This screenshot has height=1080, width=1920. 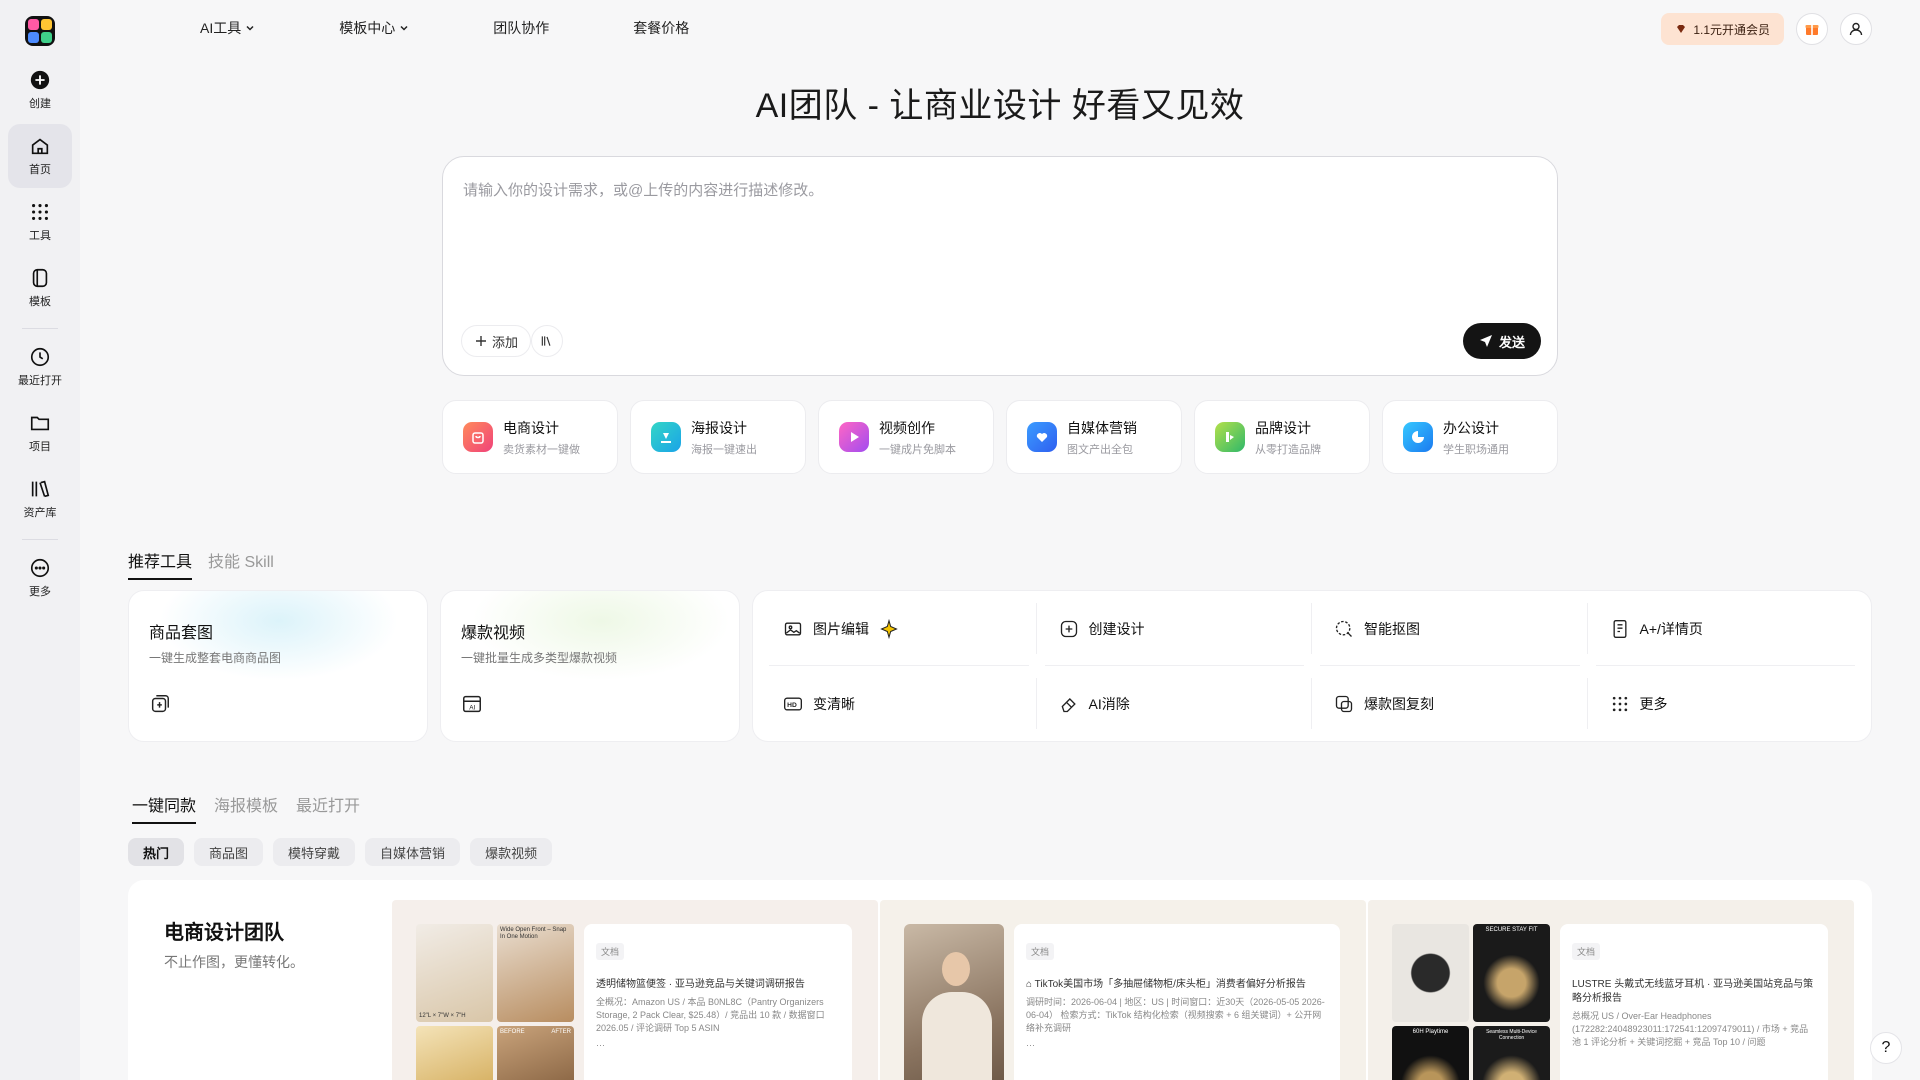 I want to click on nav-label: 模板中心, so click(x=367, y=28).